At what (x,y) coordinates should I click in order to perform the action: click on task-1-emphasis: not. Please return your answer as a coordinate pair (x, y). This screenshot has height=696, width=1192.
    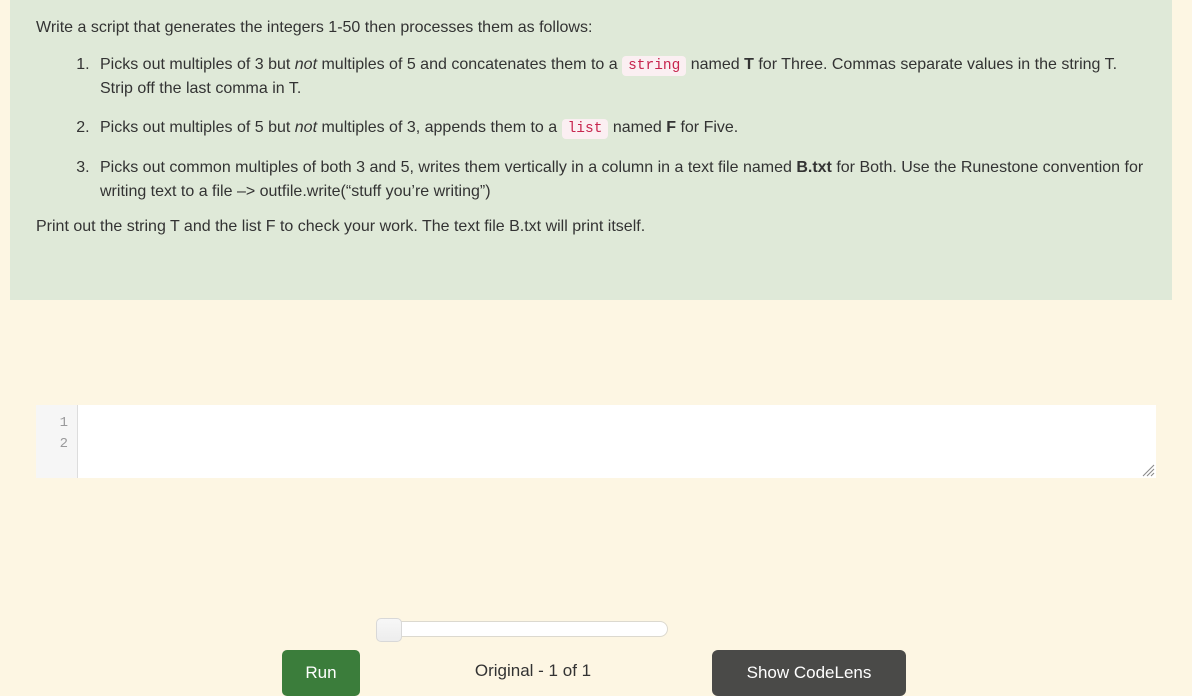
    Looking at the image, I should click on (306, 65).